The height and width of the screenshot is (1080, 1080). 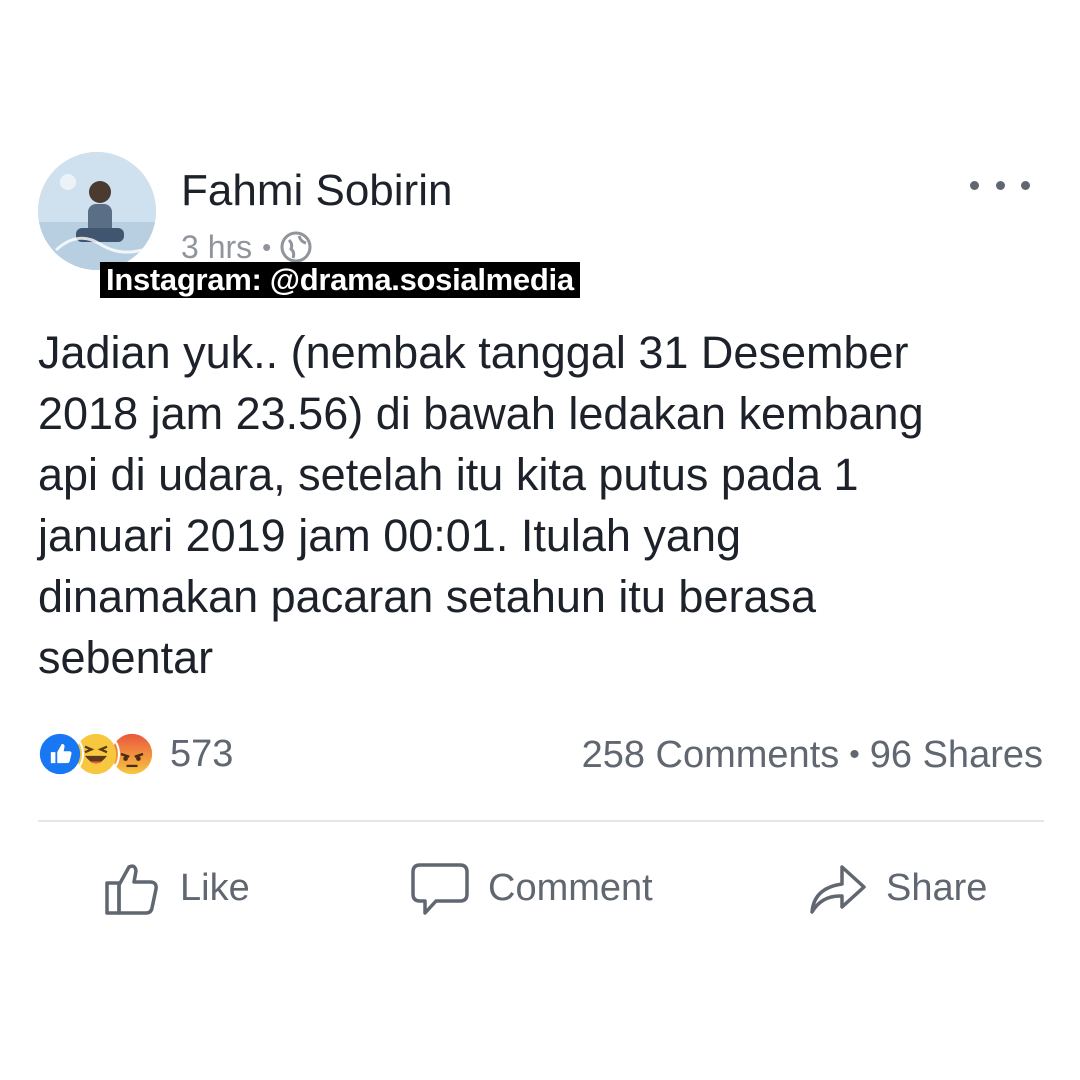 I want to click on comments-count: 258 Comments, so click(x=711, y=755).